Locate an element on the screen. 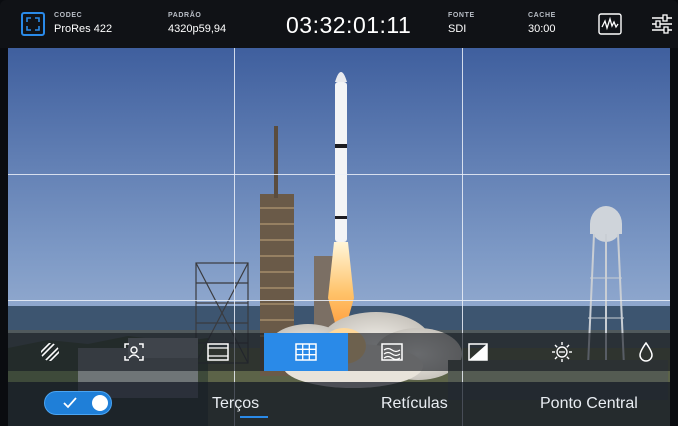 The image size is (678, 426). focus-assist-icon is located at coordinates (134, 352).